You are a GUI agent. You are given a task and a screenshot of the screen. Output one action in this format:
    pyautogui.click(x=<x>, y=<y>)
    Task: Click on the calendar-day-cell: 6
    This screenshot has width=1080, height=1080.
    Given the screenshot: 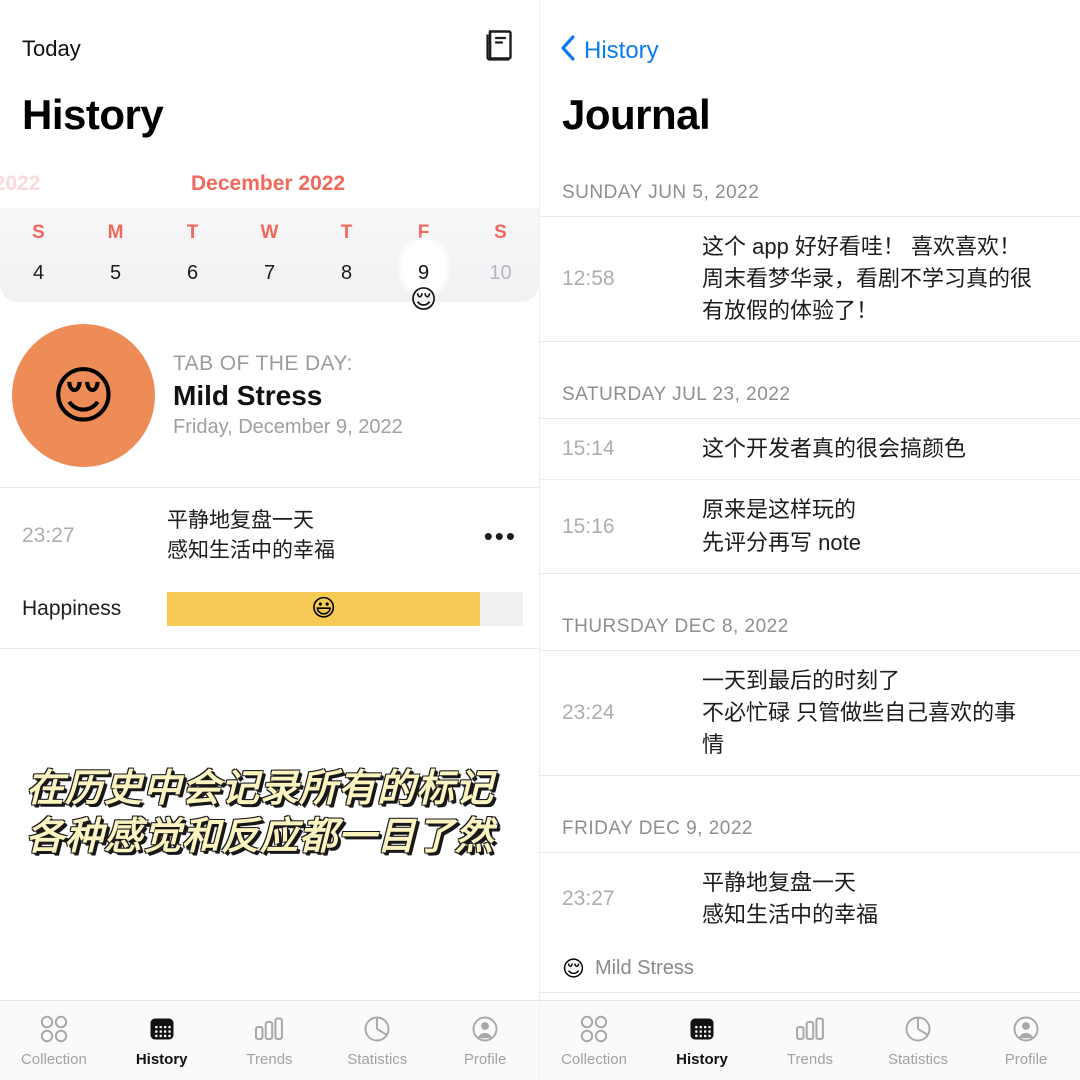 What is the action you would take?
    pyautogui.click(x=192, y=278)
    